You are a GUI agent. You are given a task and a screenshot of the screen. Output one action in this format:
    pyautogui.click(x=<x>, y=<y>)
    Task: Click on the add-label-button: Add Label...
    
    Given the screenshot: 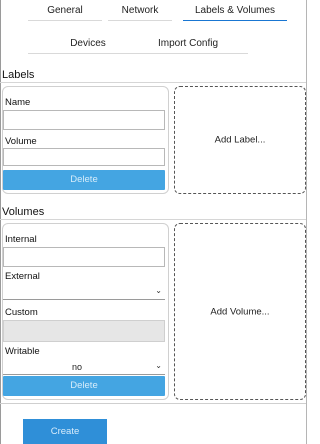 What is the action you would take?
    pyautogui.click(x=240, y=140)
    